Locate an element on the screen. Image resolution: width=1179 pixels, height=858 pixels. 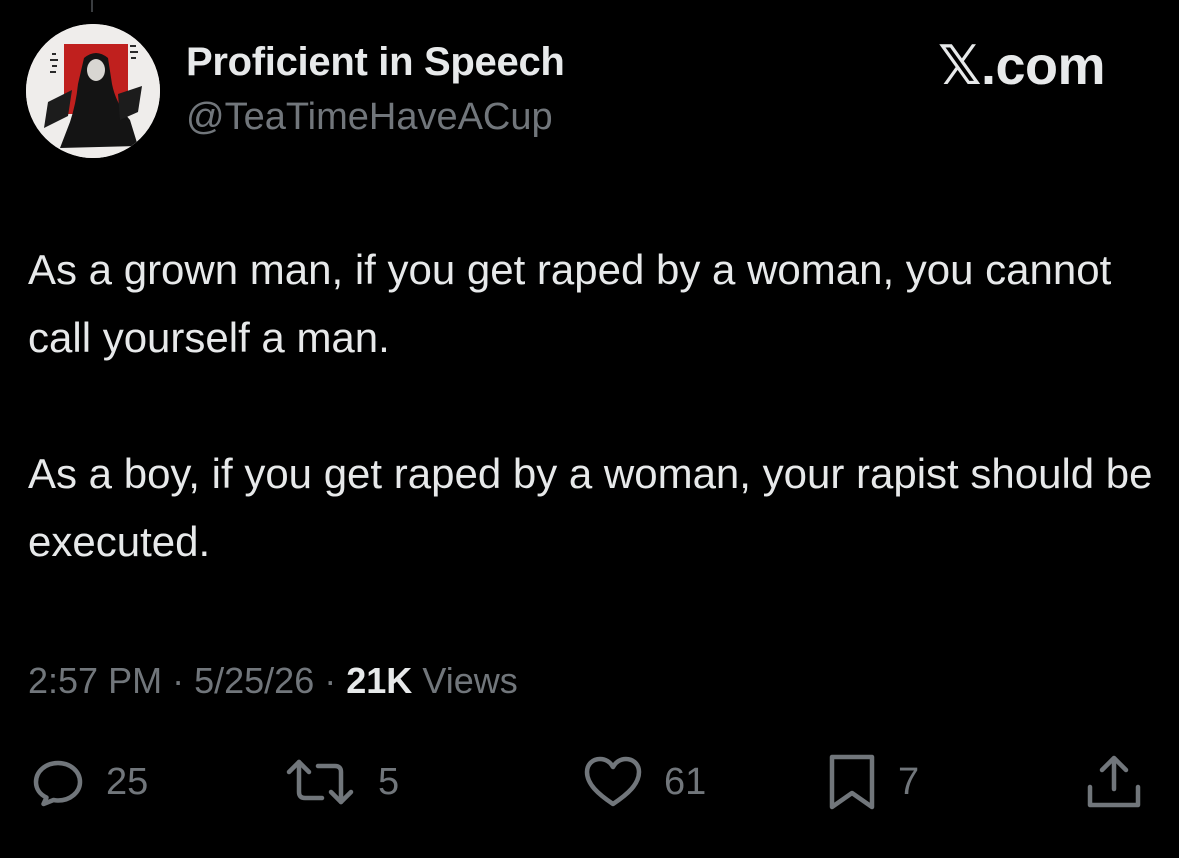
reply-icon is located at coordinates (58, 783).